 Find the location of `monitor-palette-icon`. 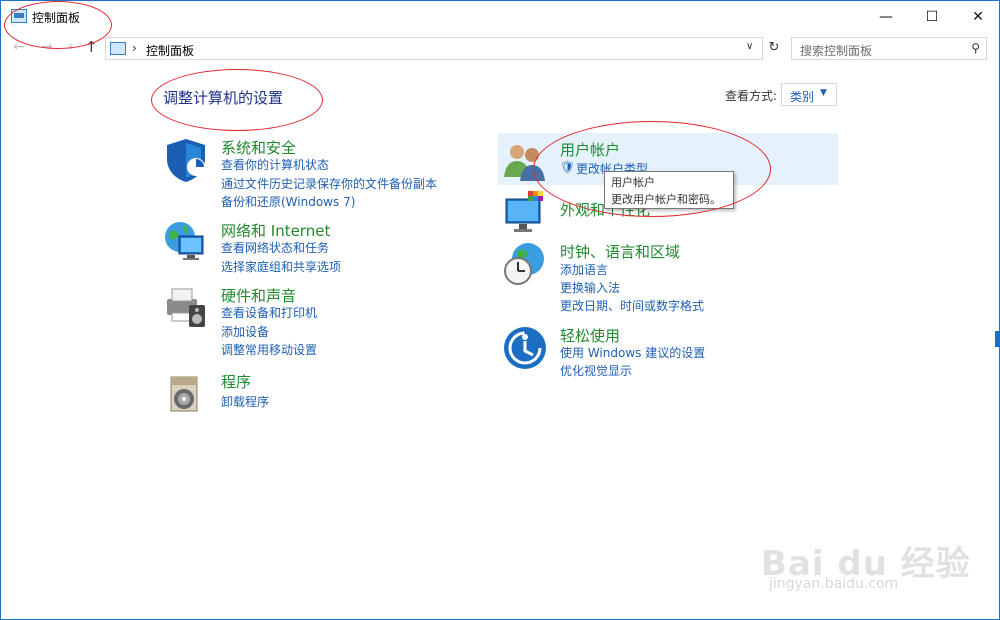

monitor-palette-icon is located at coordinates (524, 211).